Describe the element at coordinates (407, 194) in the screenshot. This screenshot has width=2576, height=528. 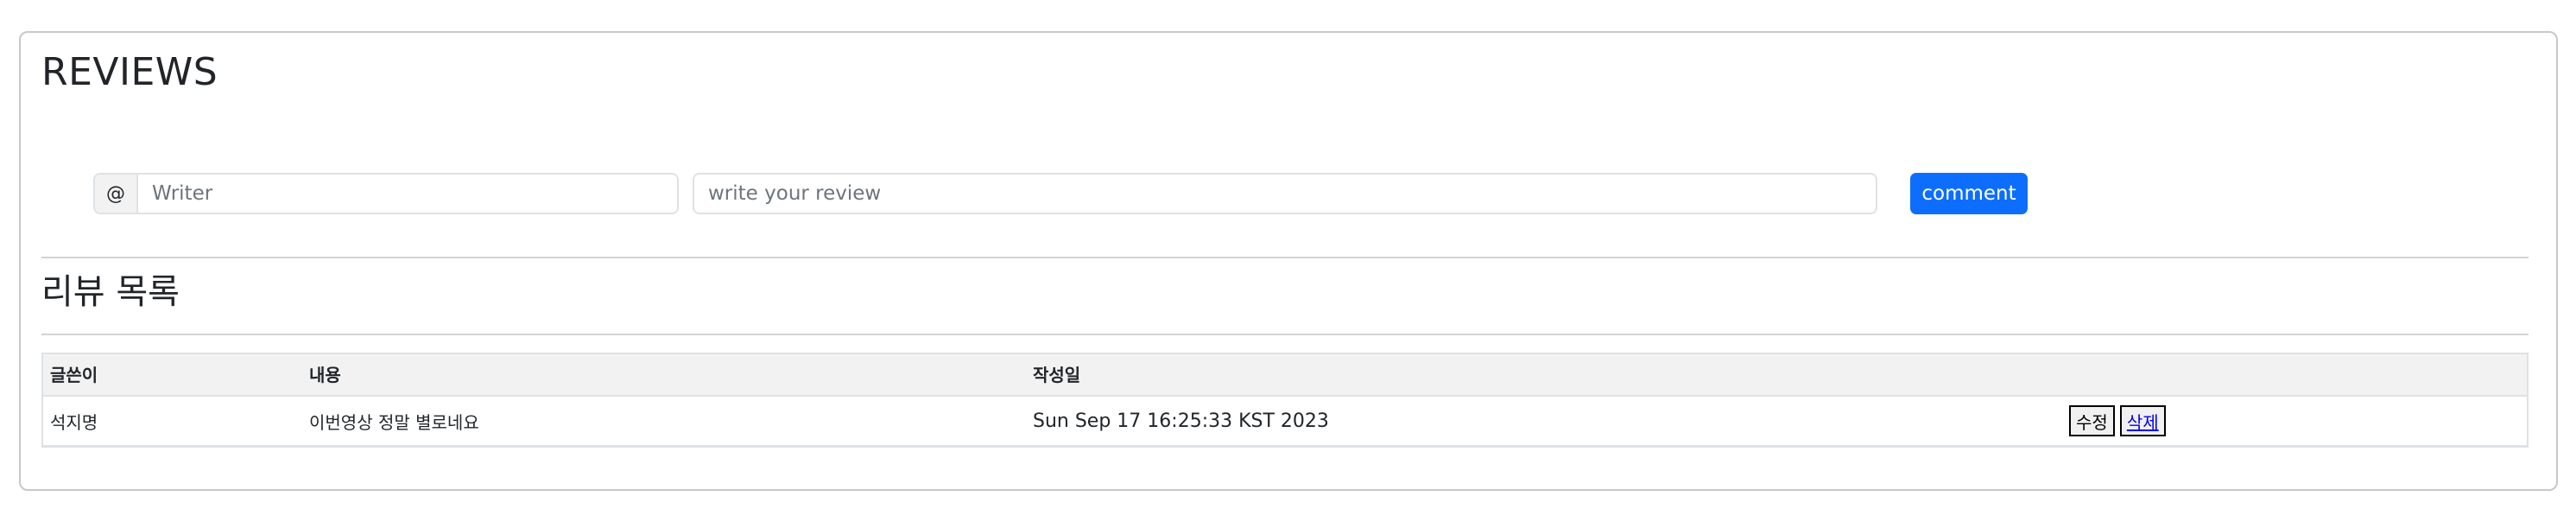
I see `writer-input` at that location.